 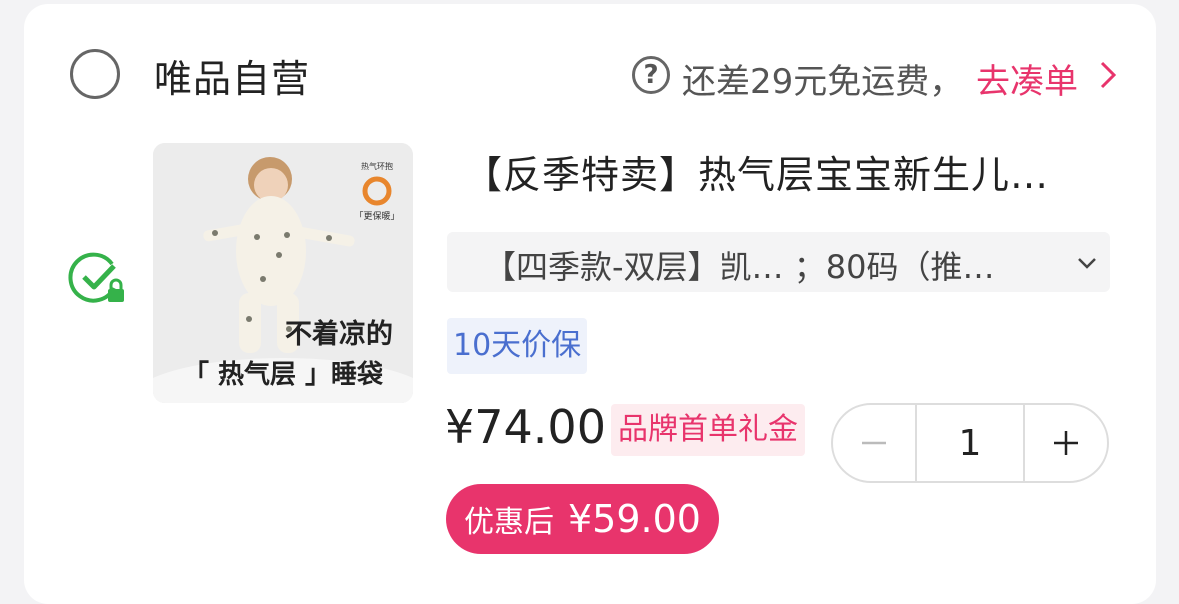 I want to click on shipping-notice: 还差29元免运费，, so click(x=823, y=82).